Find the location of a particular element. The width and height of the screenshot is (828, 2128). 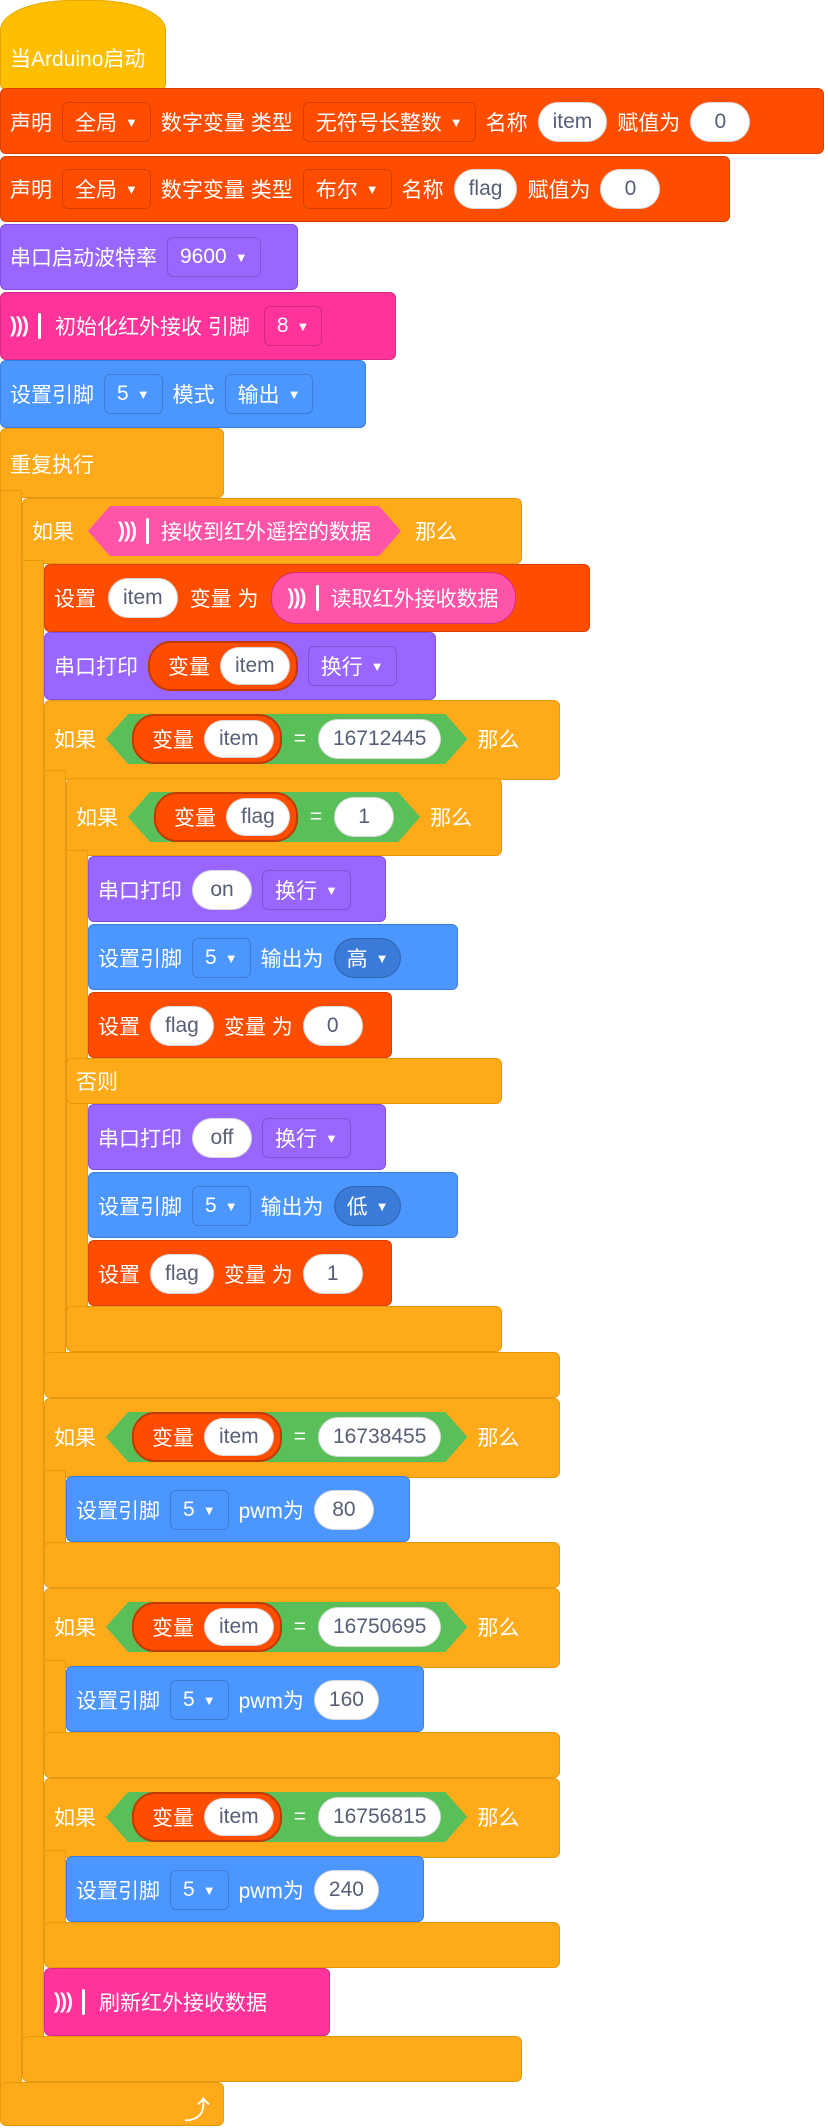

pwm-value-input: 160 is located at coordinates (346, 1700).